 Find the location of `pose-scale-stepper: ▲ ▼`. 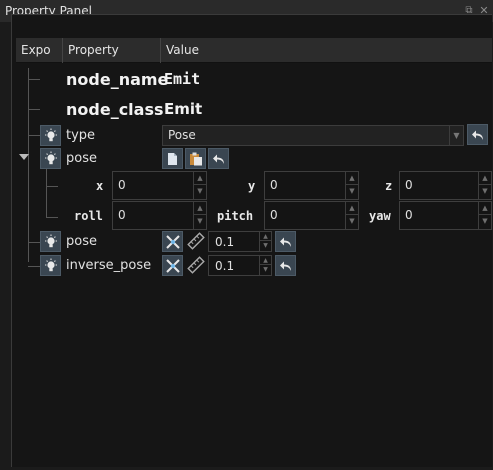

pose-scale-stepper: ▲ ▼ is located at coordinates (265, 241).